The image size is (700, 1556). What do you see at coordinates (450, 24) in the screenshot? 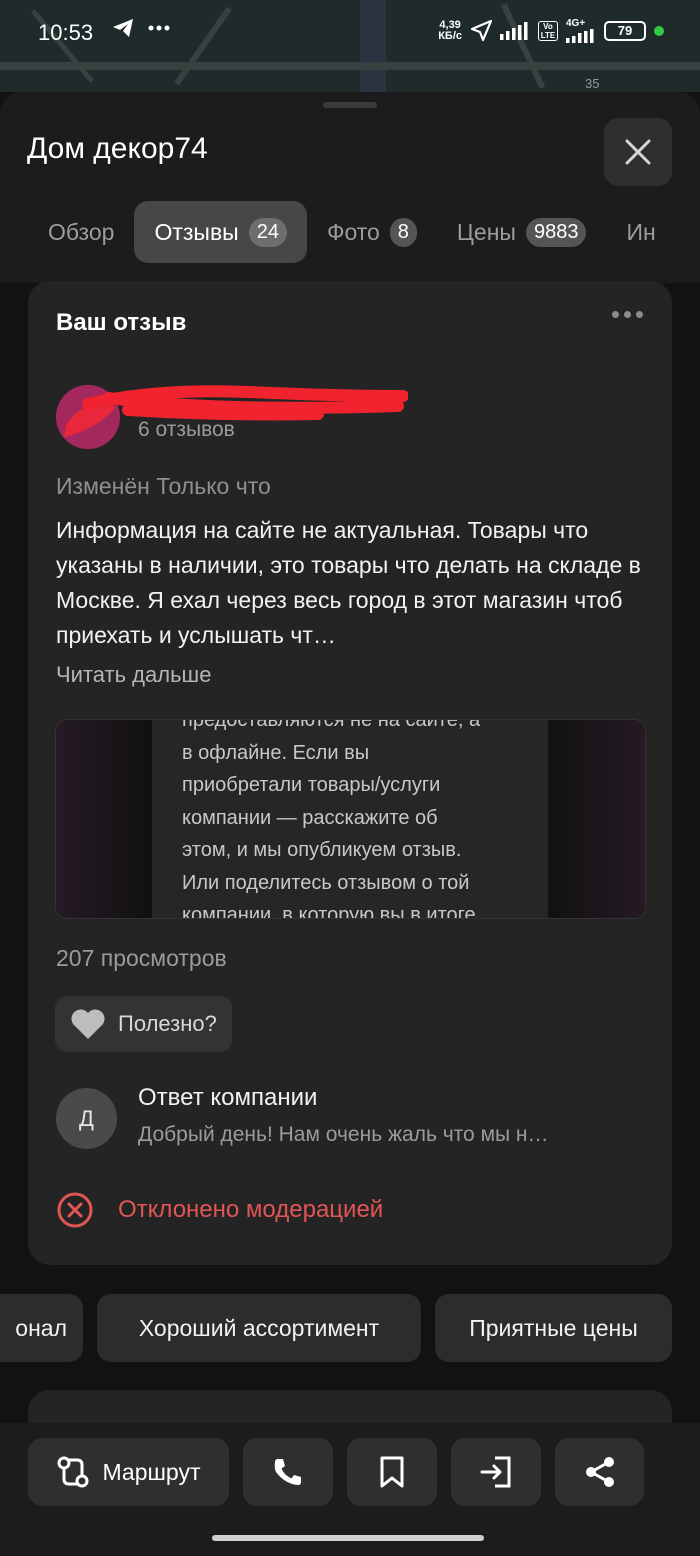
I see `net-speed-value: 4,39` at bounding box center [450, 24].